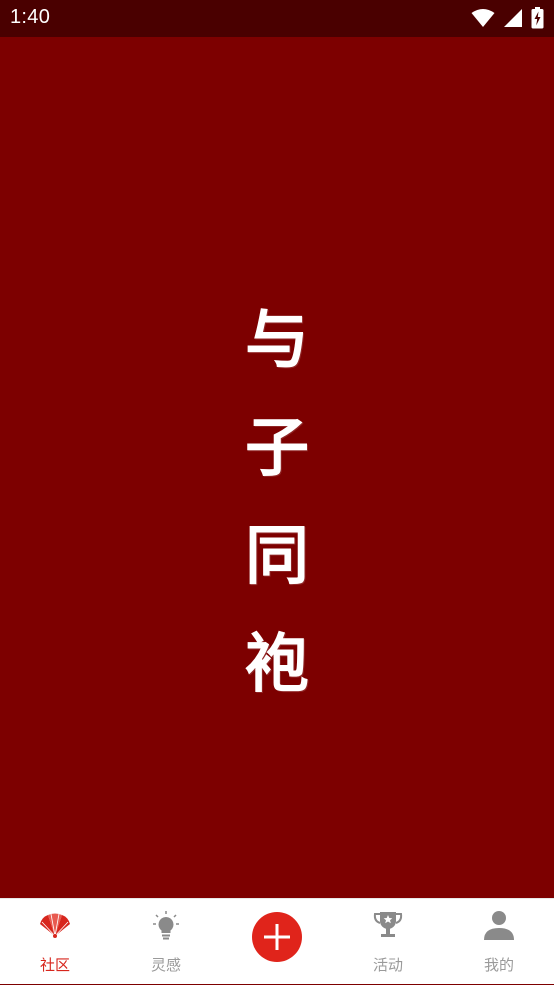 The height and width of the screenshot is (985, 554). I want to click on trophy-icon, so click(388, 924).